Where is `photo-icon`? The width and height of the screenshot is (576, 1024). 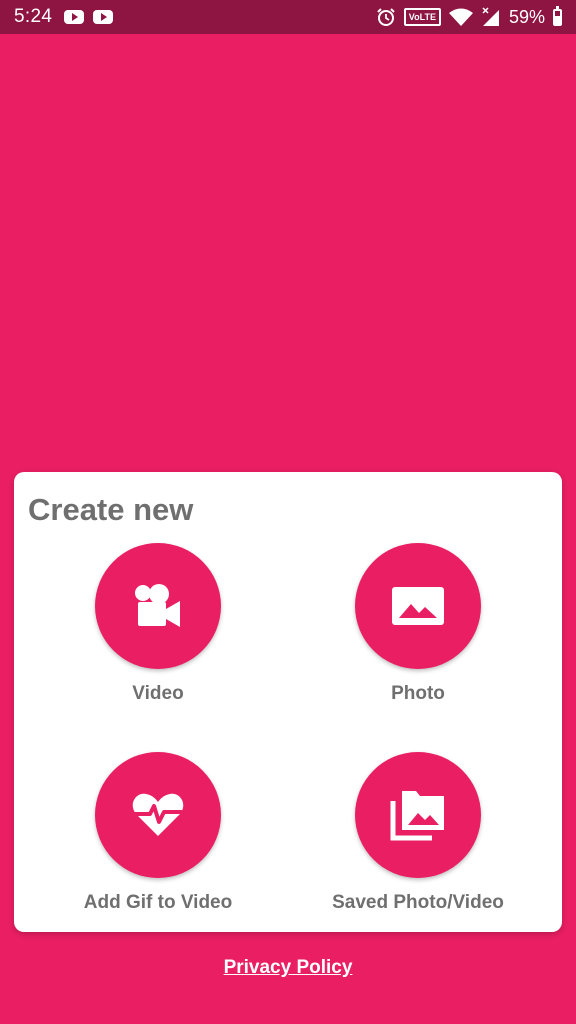 photo-icon is located at coordinates (418, 606).